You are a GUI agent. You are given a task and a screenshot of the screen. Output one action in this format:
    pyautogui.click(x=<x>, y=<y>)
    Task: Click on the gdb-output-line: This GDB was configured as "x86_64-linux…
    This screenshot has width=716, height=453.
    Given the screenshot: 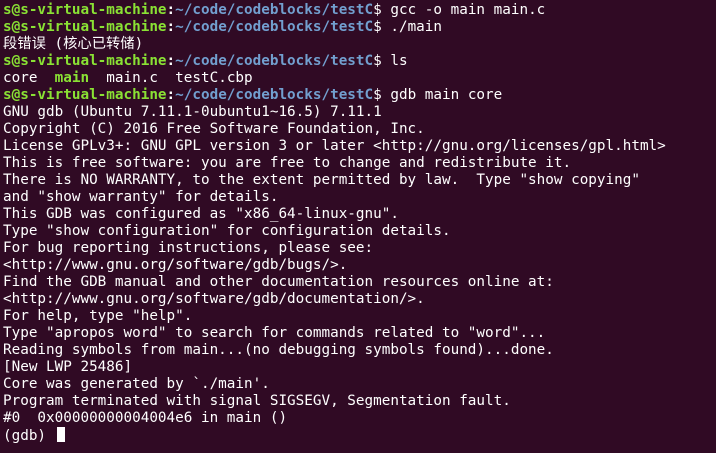 What is the action you would take?
    pyautogui.click(x=201, y=214)
    